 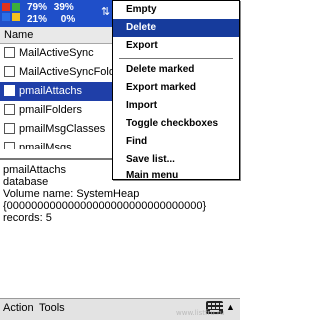 I want to click on list-item: pmailFolders, so click(x=61, y=110).